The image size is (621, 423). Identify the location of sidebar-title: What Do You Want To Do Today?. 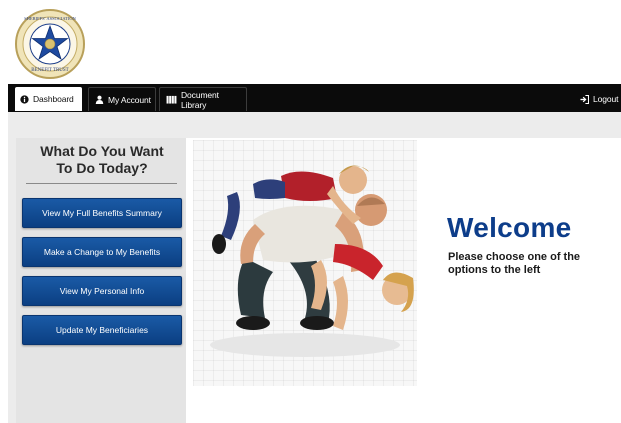
(102, 160).